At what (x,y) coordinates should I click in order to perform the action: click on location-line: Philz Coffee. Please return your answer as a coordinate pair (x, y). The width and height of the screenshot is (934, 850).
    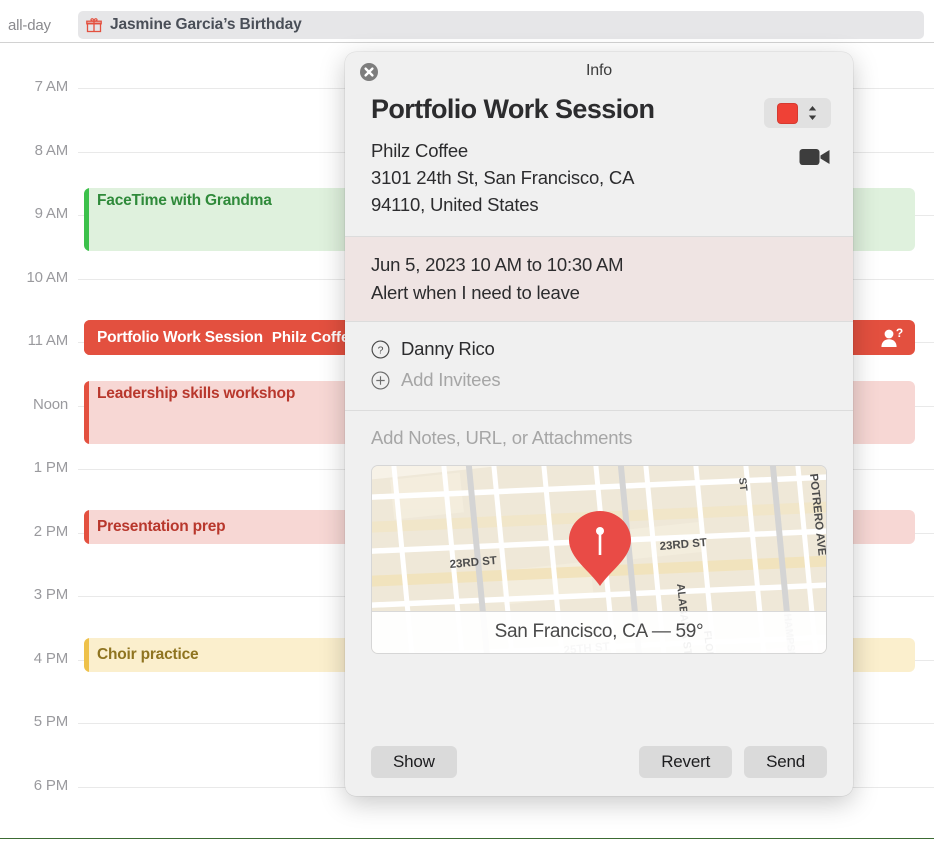
    Looking at the image, I should click on (420, 151).